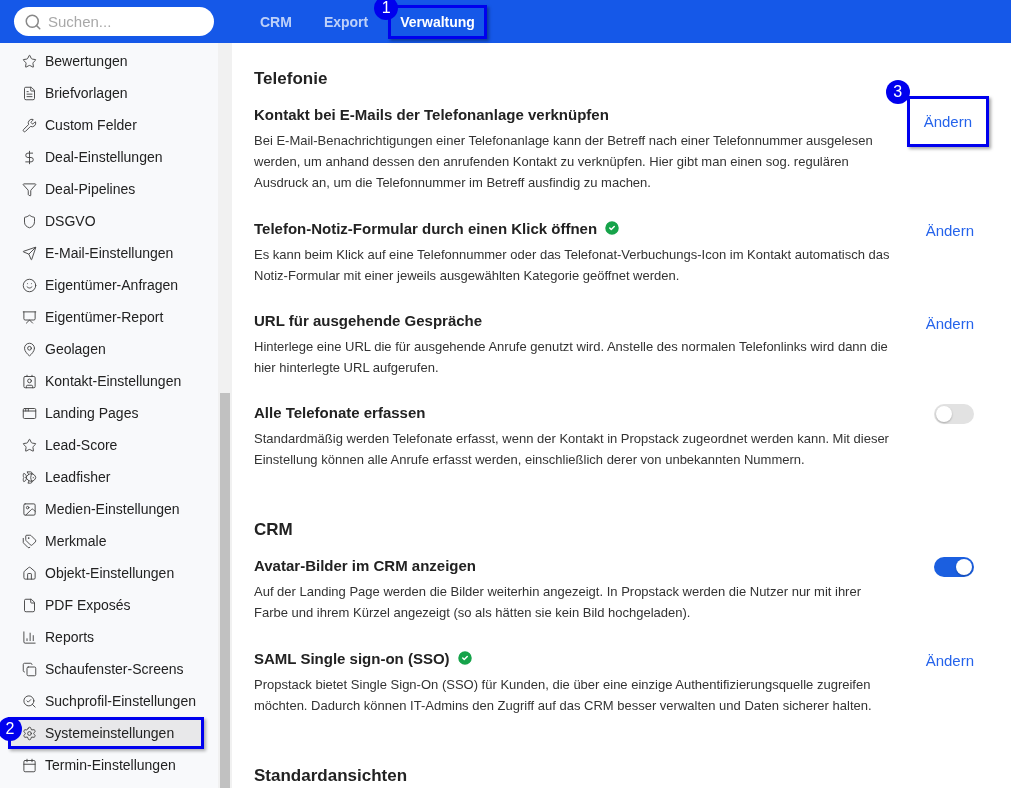 This screenshot has width=1011, height=788. Describe the element at coordinates (29, 157) in the screenshot. I see `dollar-icon` at that location.